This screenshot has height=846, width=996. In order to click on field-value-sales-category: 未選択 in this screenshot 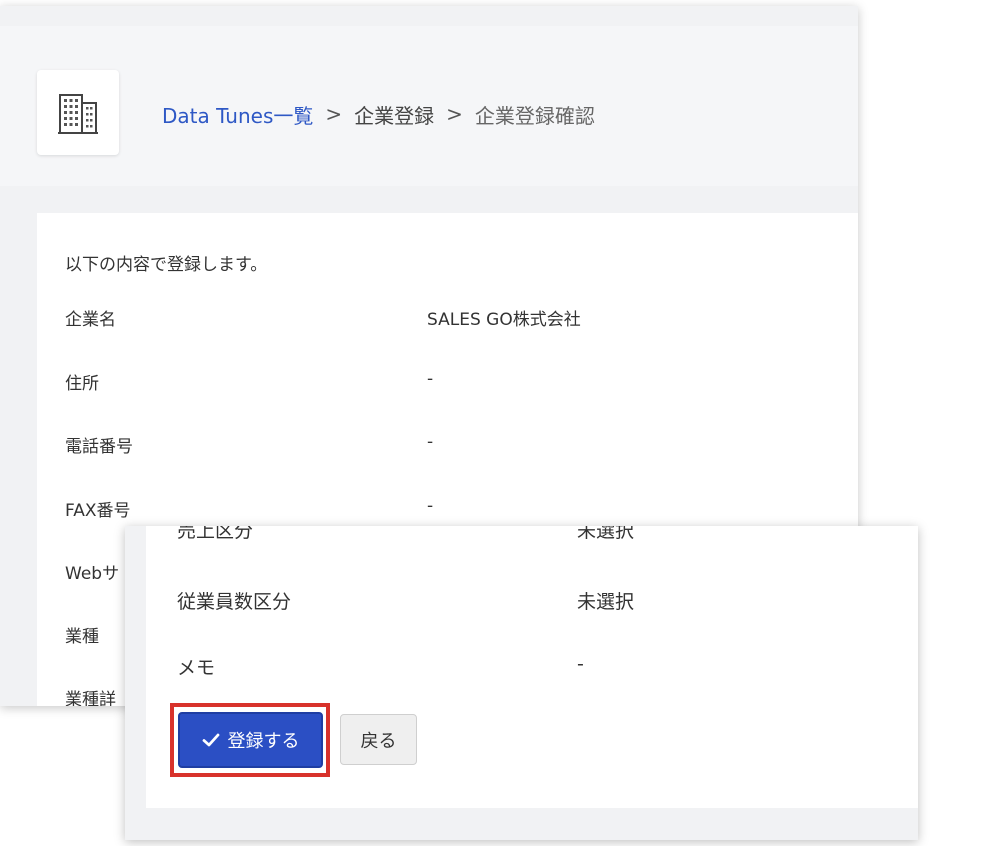, I will do `click(606, 534)`.